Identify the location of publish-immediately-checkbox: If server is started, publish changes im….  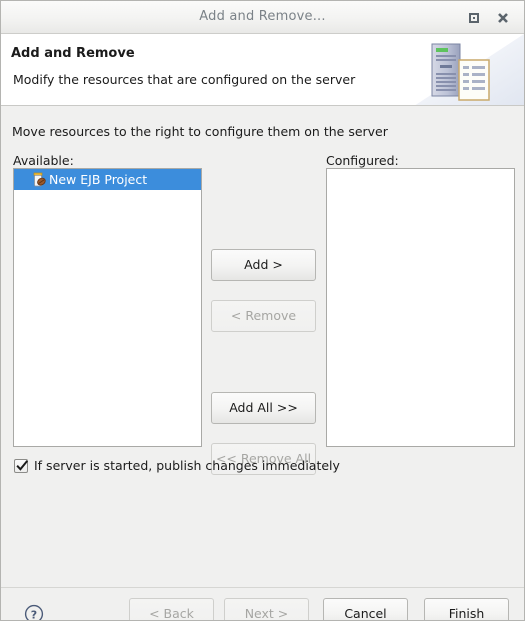
(177, 465).